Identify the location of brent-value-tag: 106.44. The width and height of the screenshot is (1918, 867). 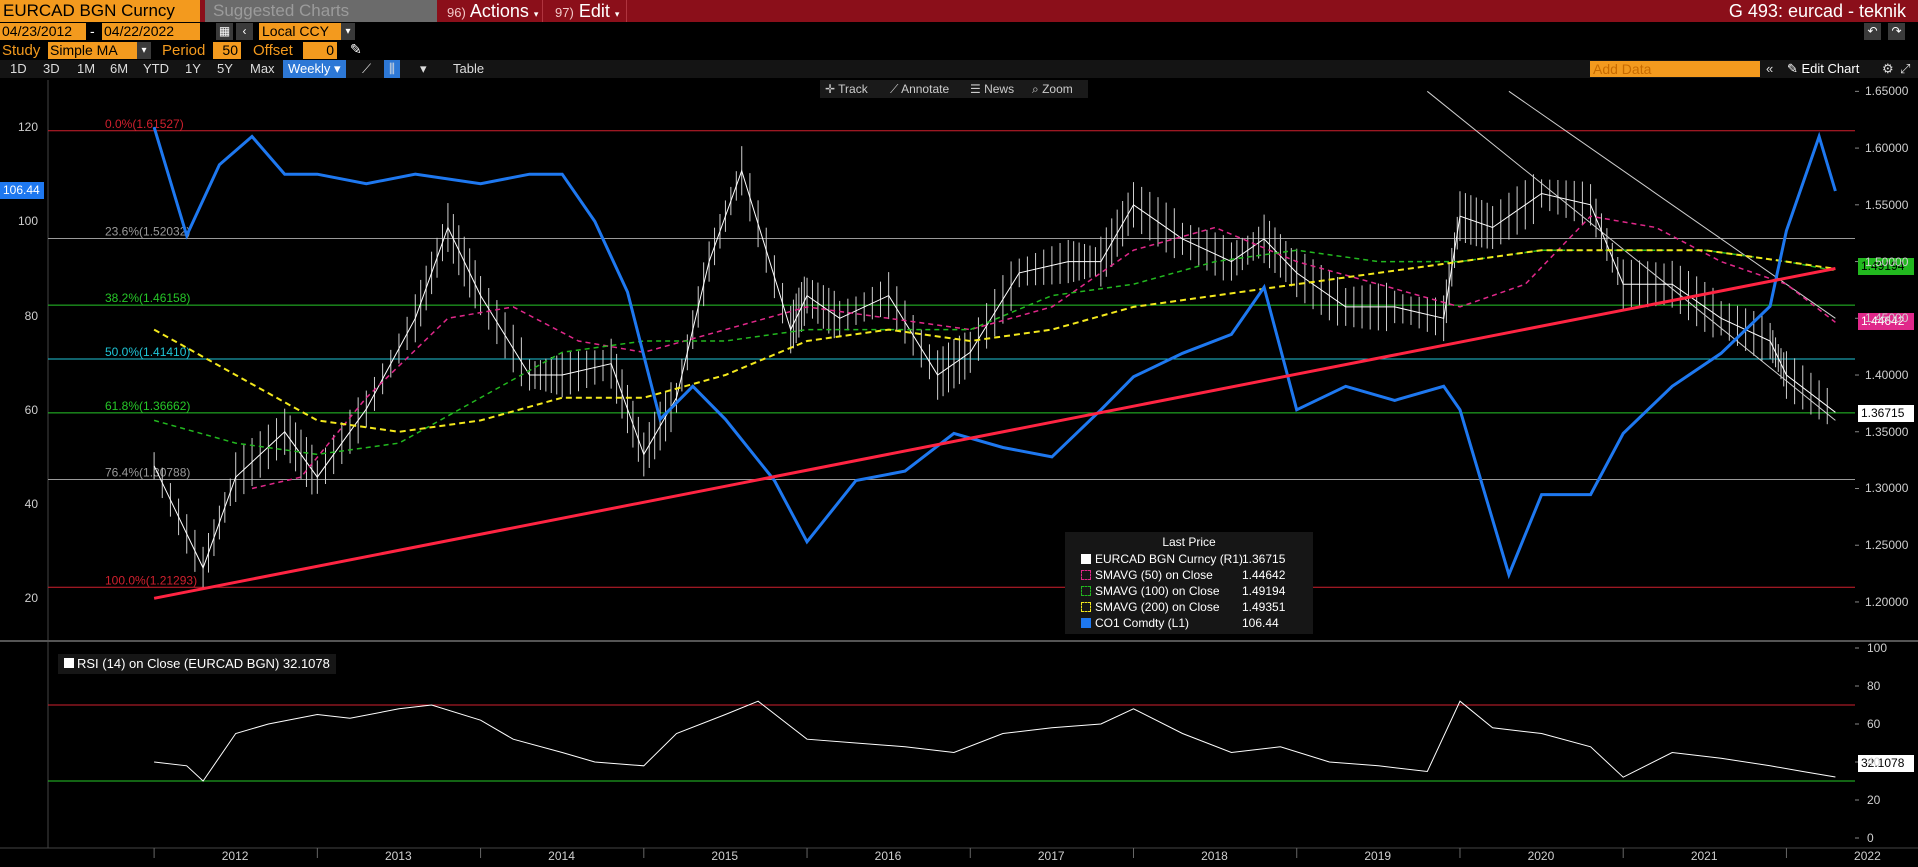
(22, 190).